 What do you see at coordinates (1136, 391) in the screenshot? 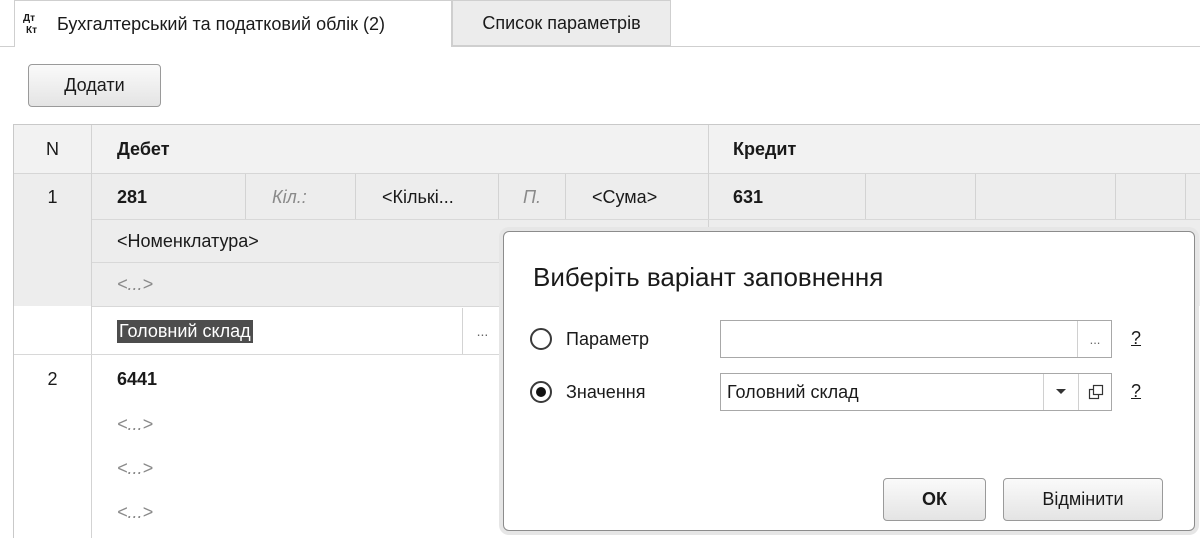
I see `value-help-link: ?` at bounding box center [1136, 391].